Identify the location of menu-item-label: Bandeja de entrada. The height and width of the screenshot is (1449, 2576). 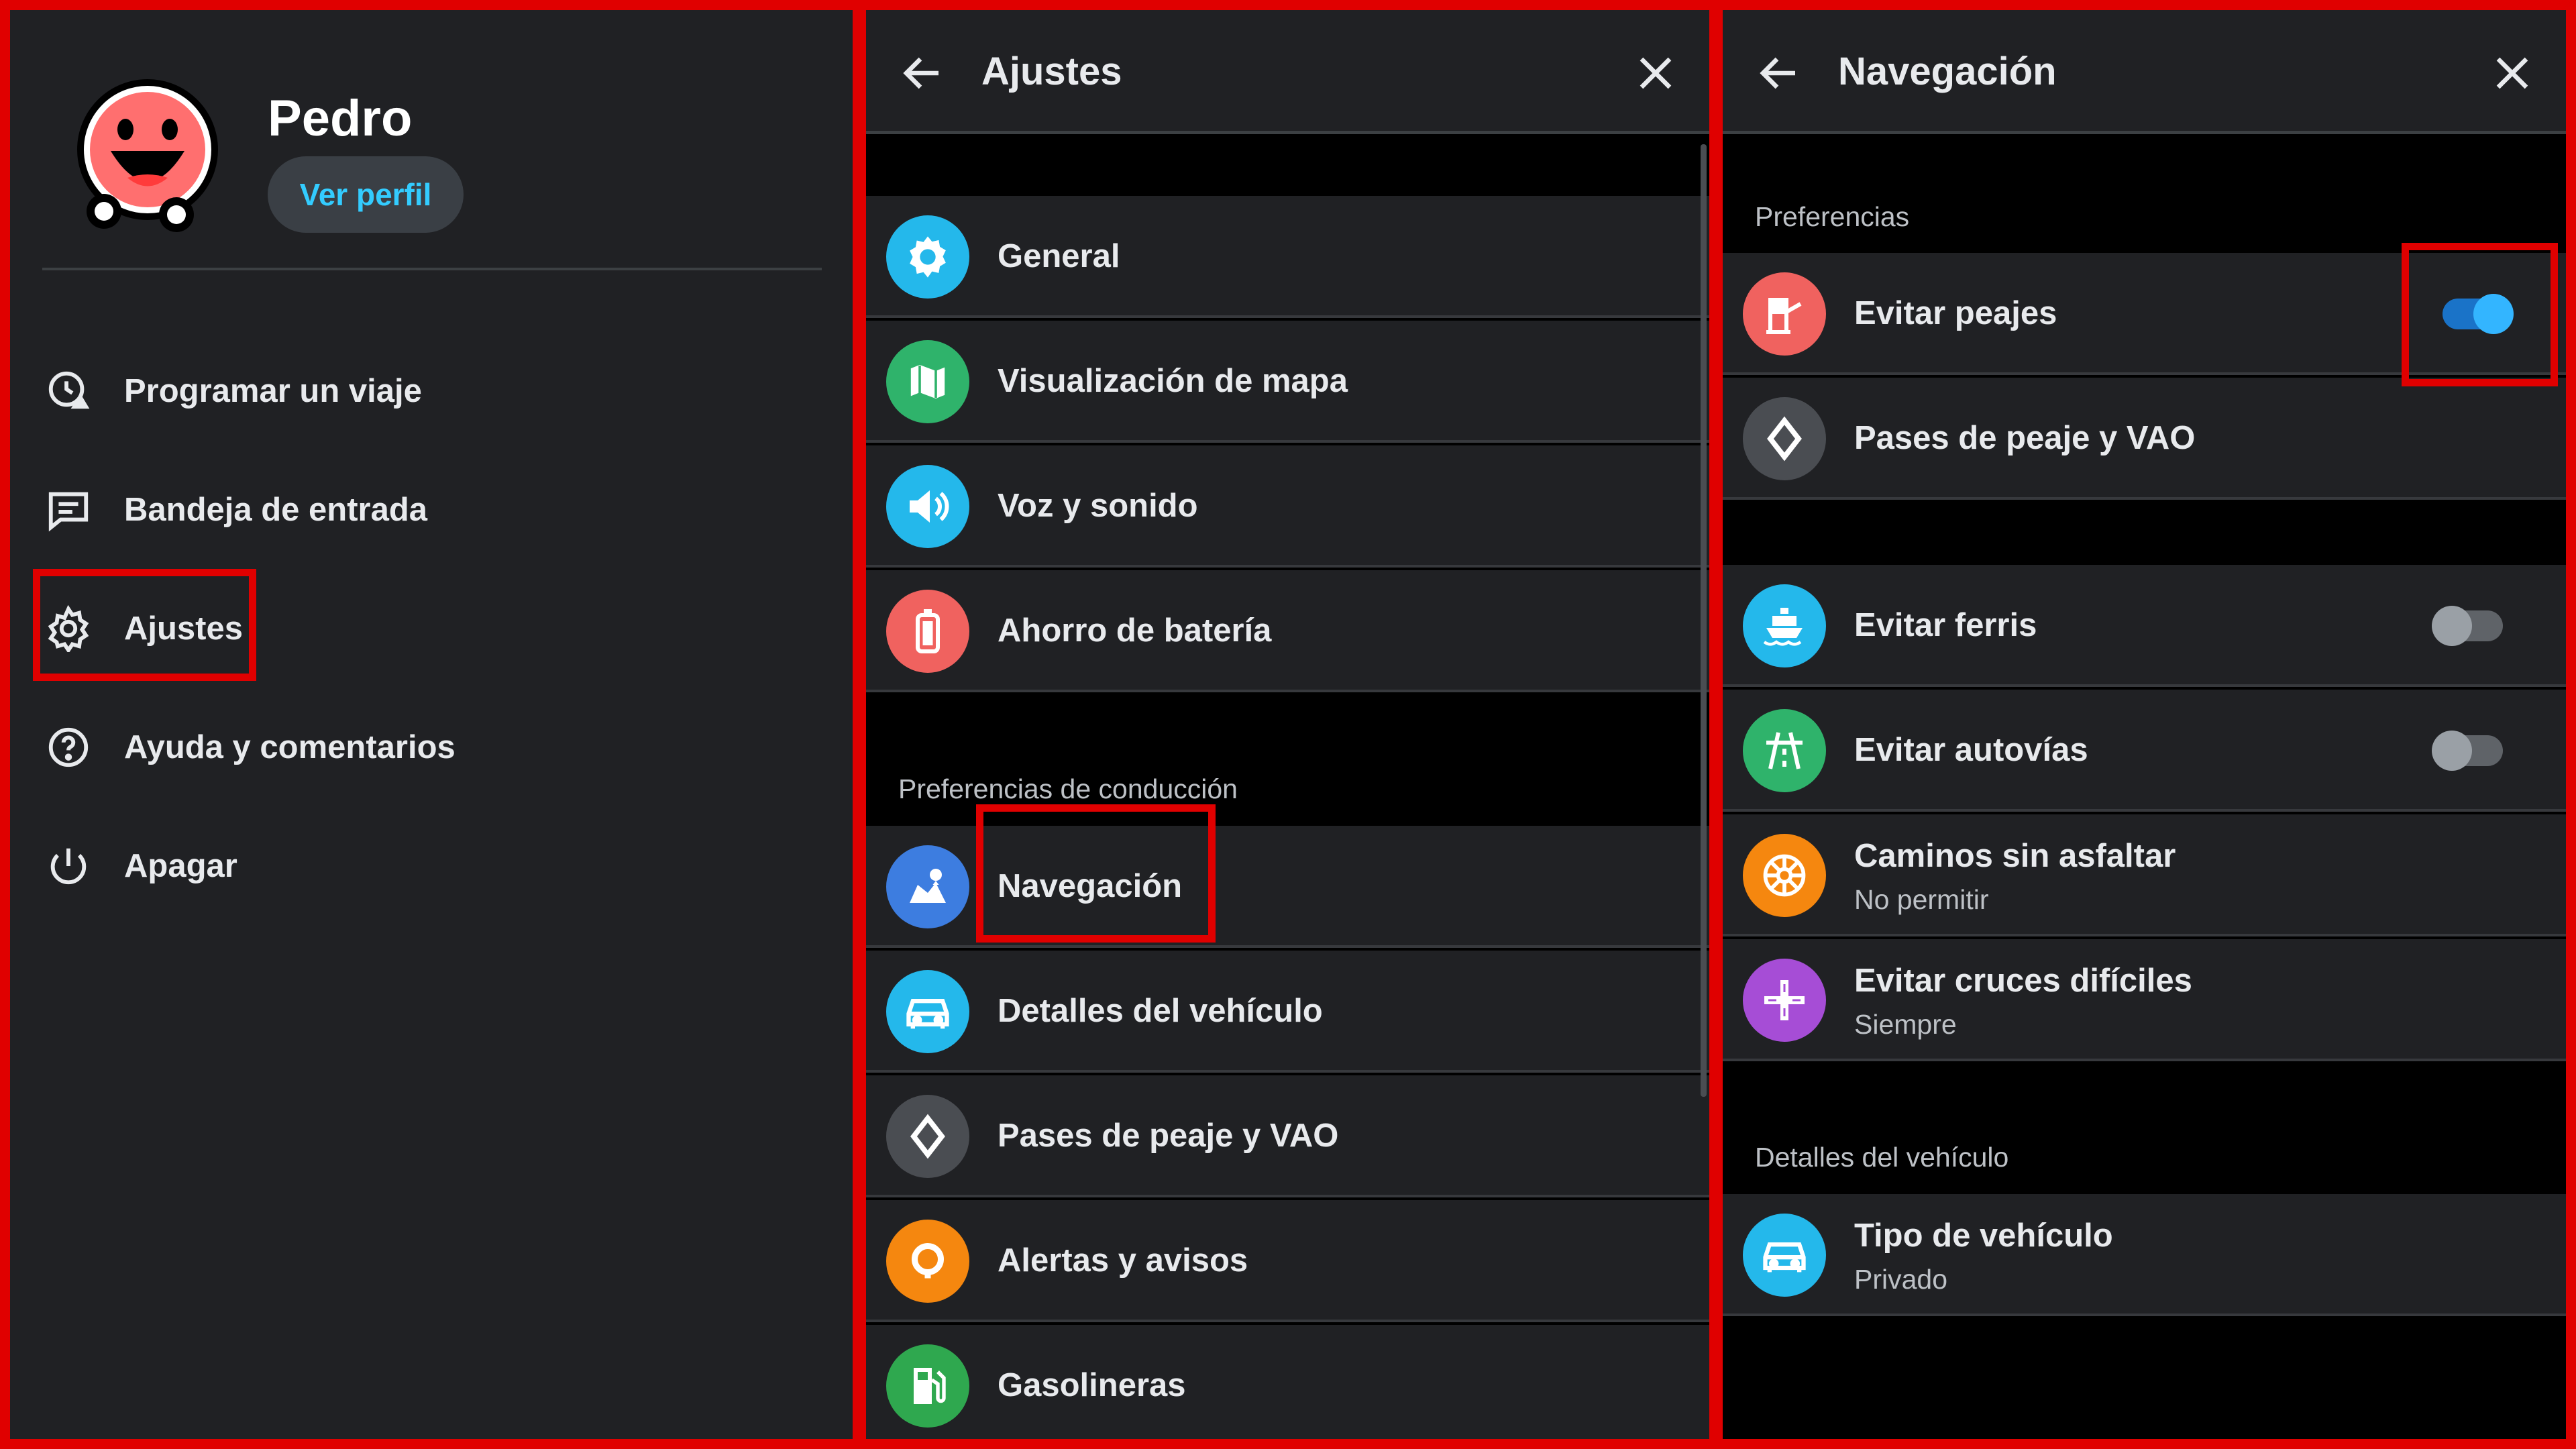
(276, 510).